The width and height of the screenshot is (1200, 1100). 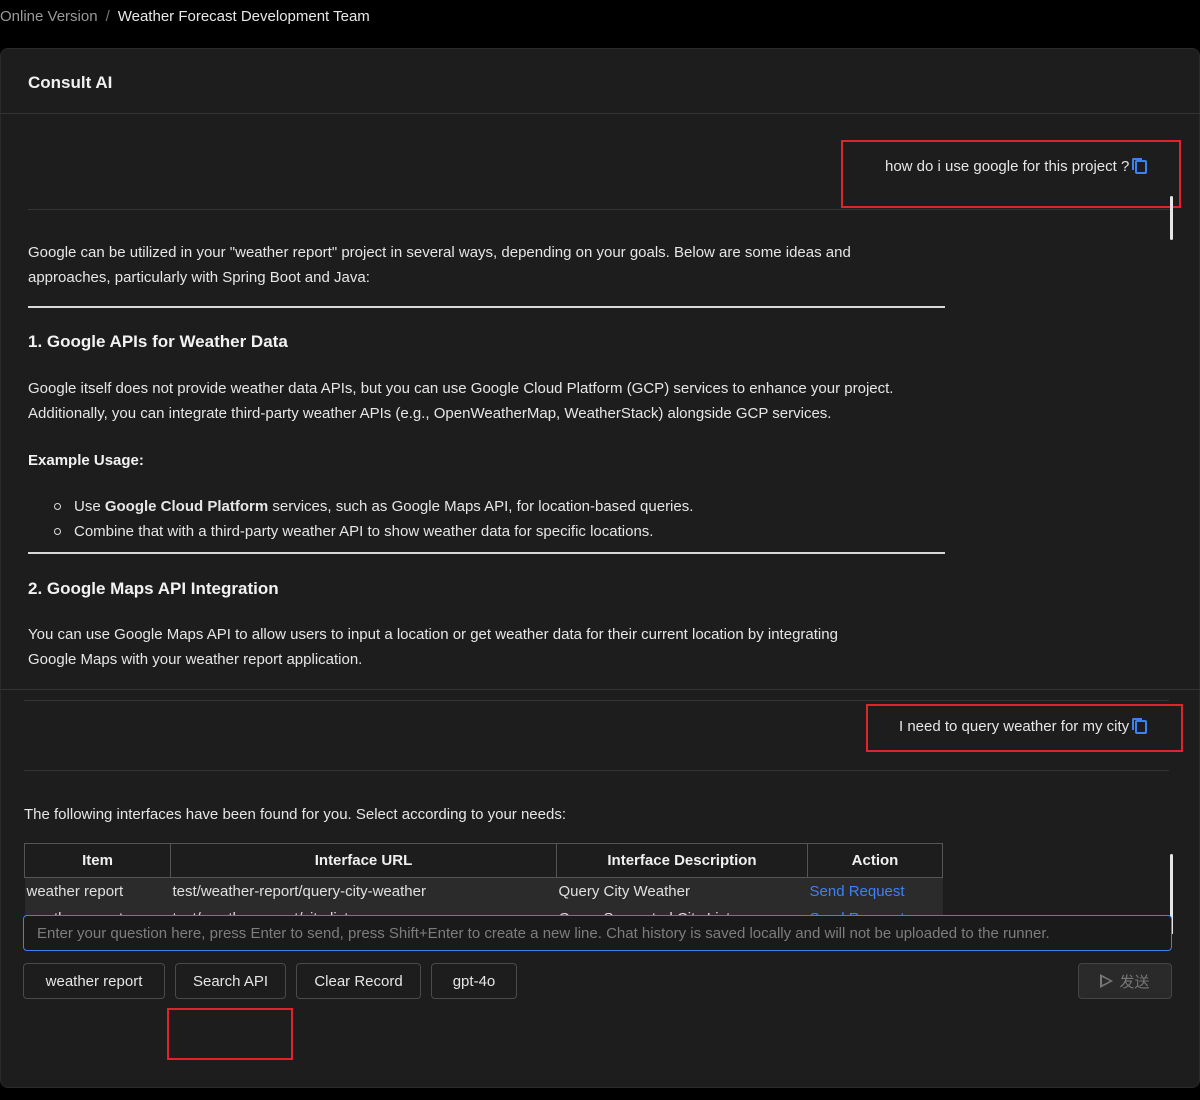 I want to click on clear-record-button: Clear Record, so click(x=358, y=981).